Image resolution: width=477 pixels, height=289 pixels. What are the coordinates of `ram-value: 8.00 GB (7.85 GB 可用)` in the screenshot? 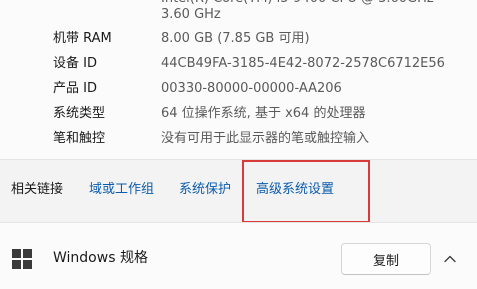 It's located at (235, 38).